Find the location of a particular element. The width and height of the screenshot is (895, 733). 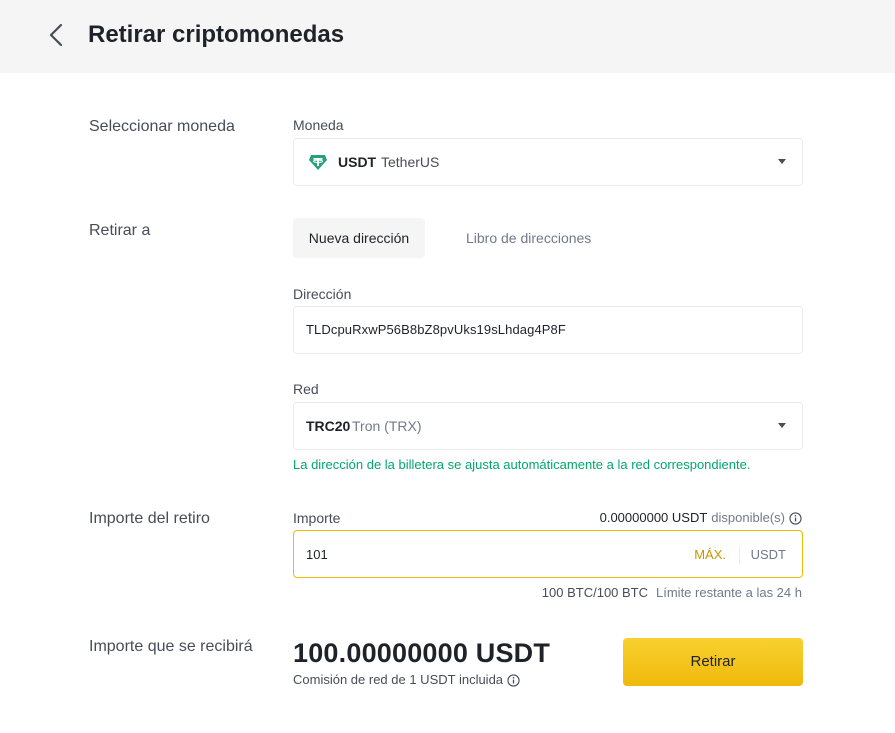

network-fee: Comisión de red de 1 USDT incluida is located at coordinates (406, 680).